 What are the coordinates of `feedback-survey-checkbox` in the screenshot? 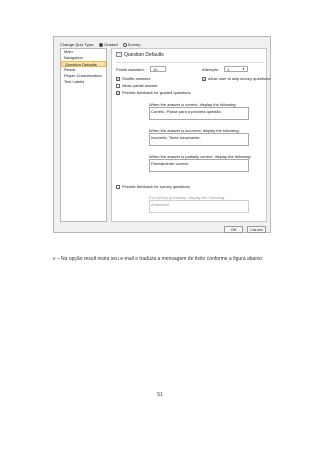 It's located at (118, 187).